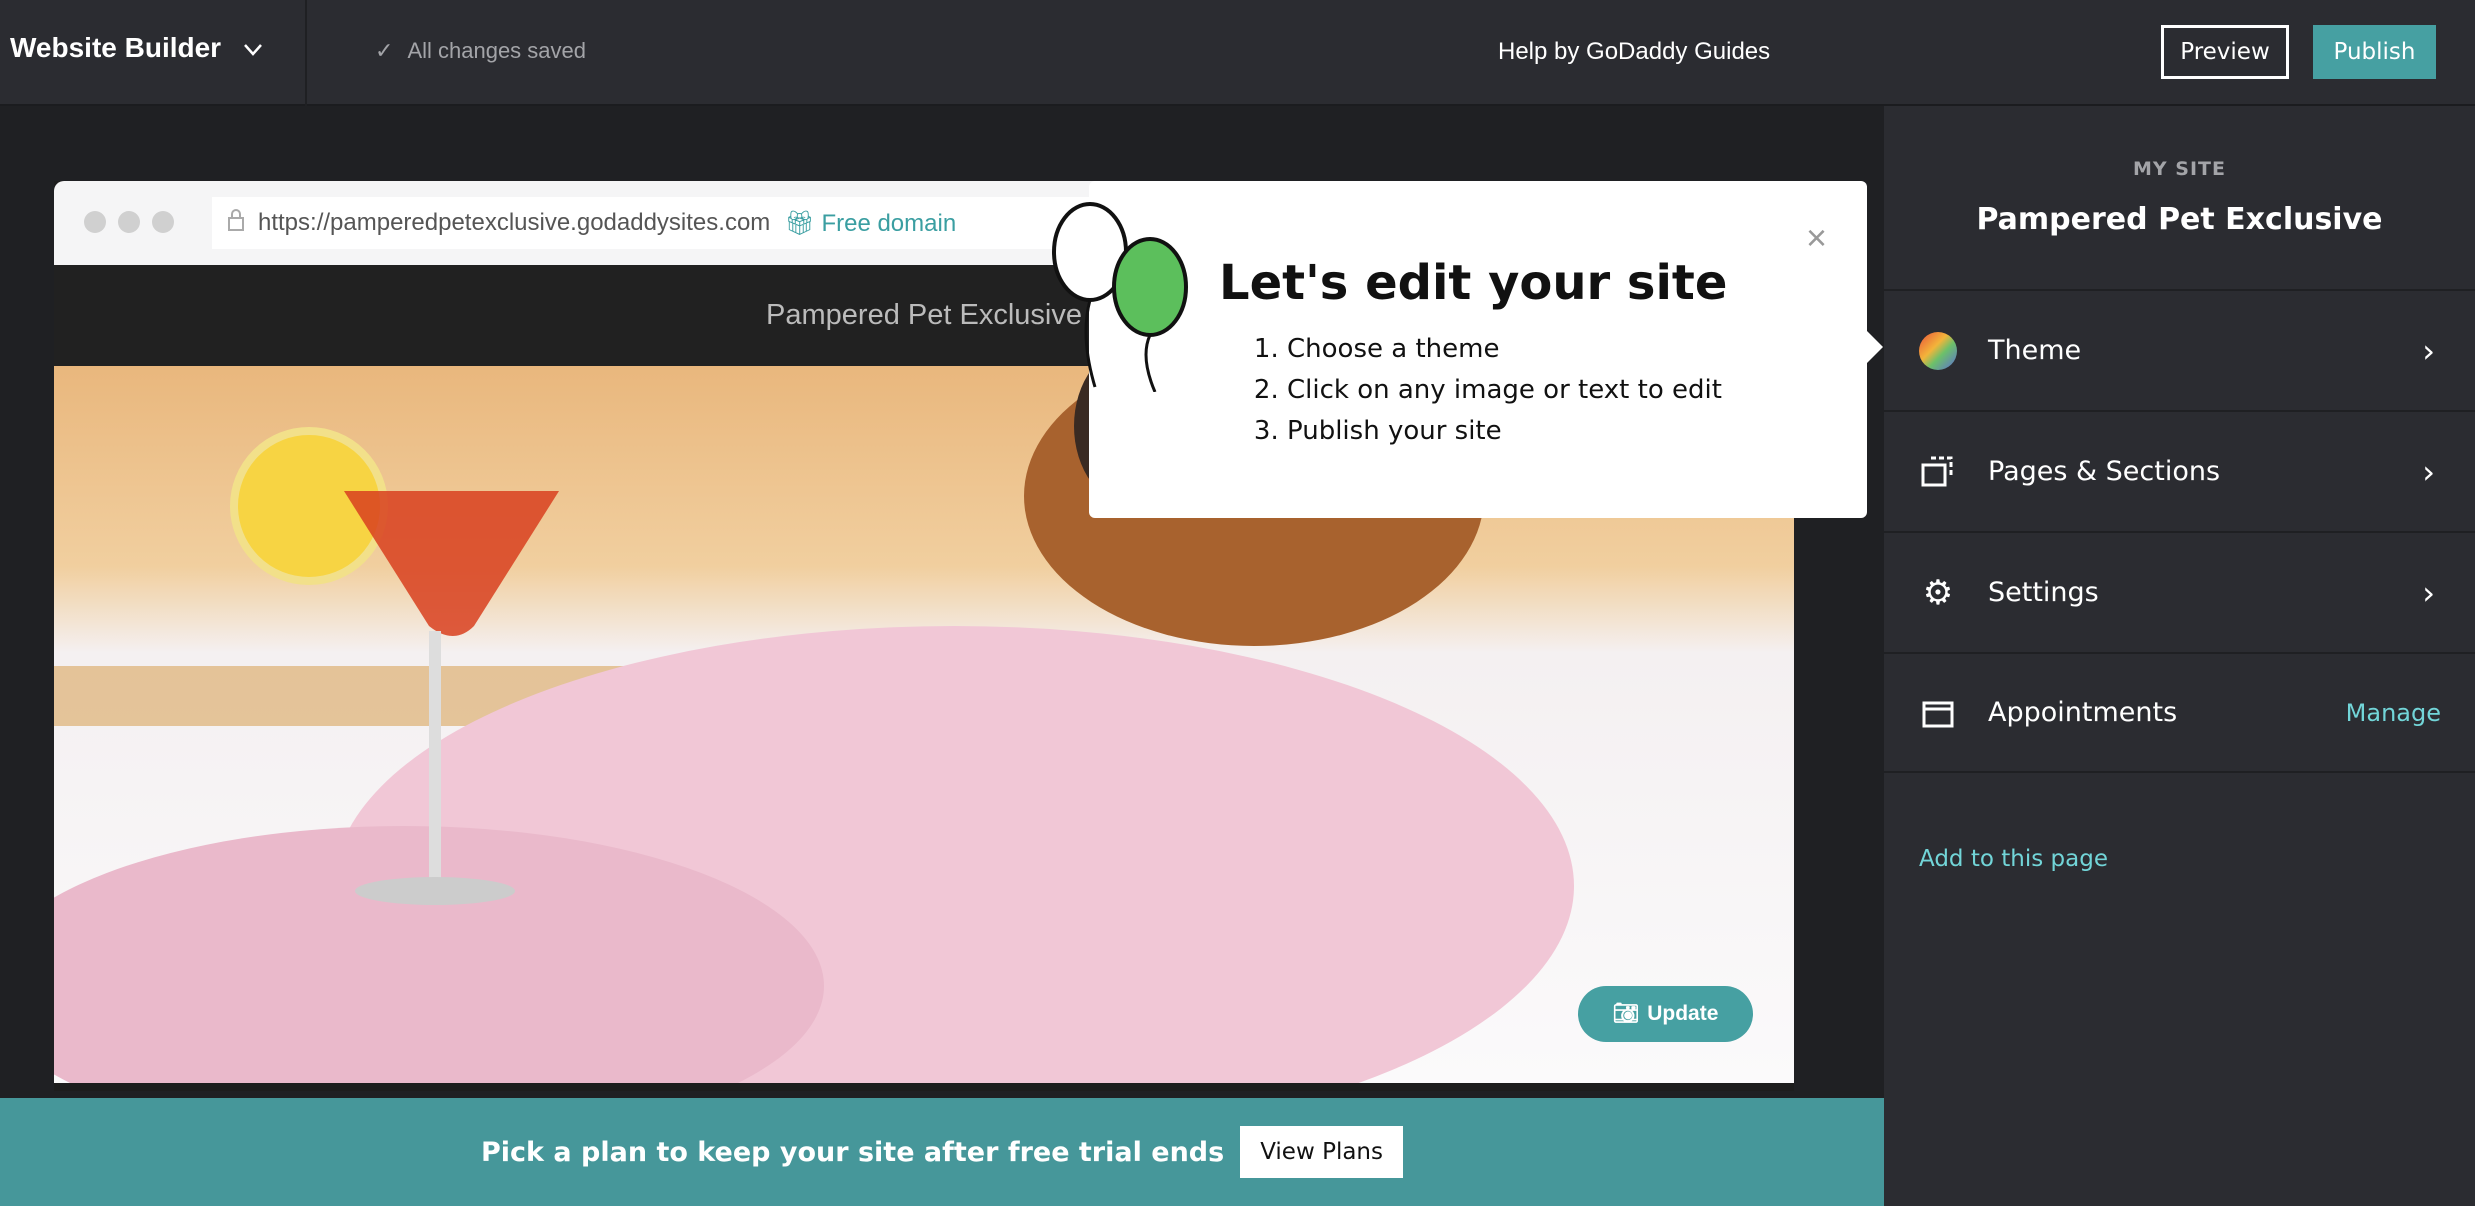  What do you see at coordinates (2083, 712) in the screenshot?
I see `panel-item-label: Appointments` at bounding box center [2083, 712].